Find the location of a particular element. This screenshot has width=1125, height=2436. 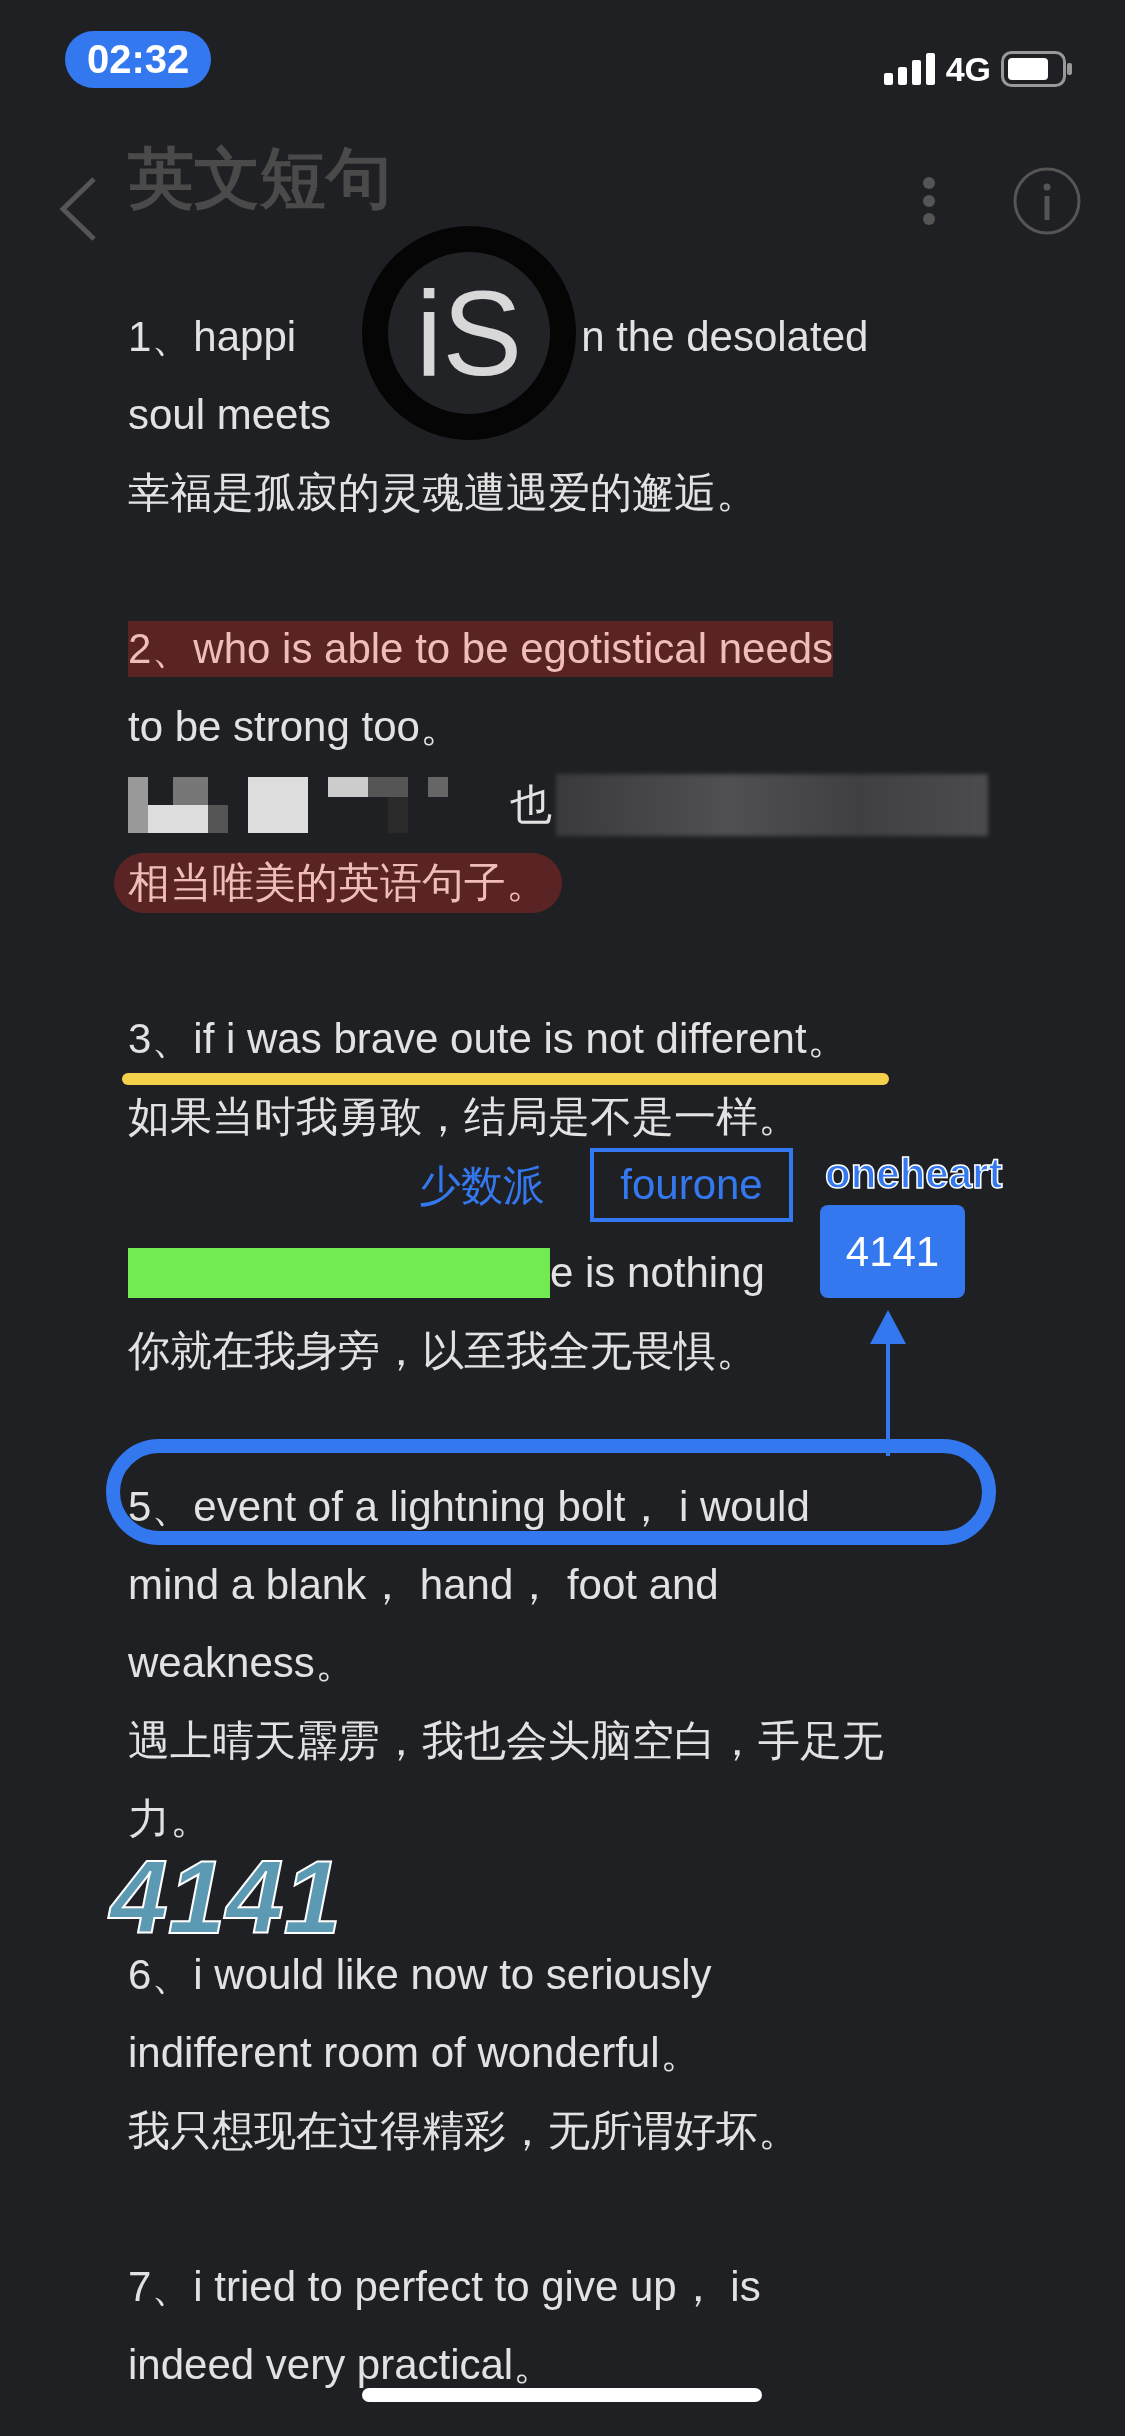

text-fragment: e is nothing is located at coordinates (657, 1273).